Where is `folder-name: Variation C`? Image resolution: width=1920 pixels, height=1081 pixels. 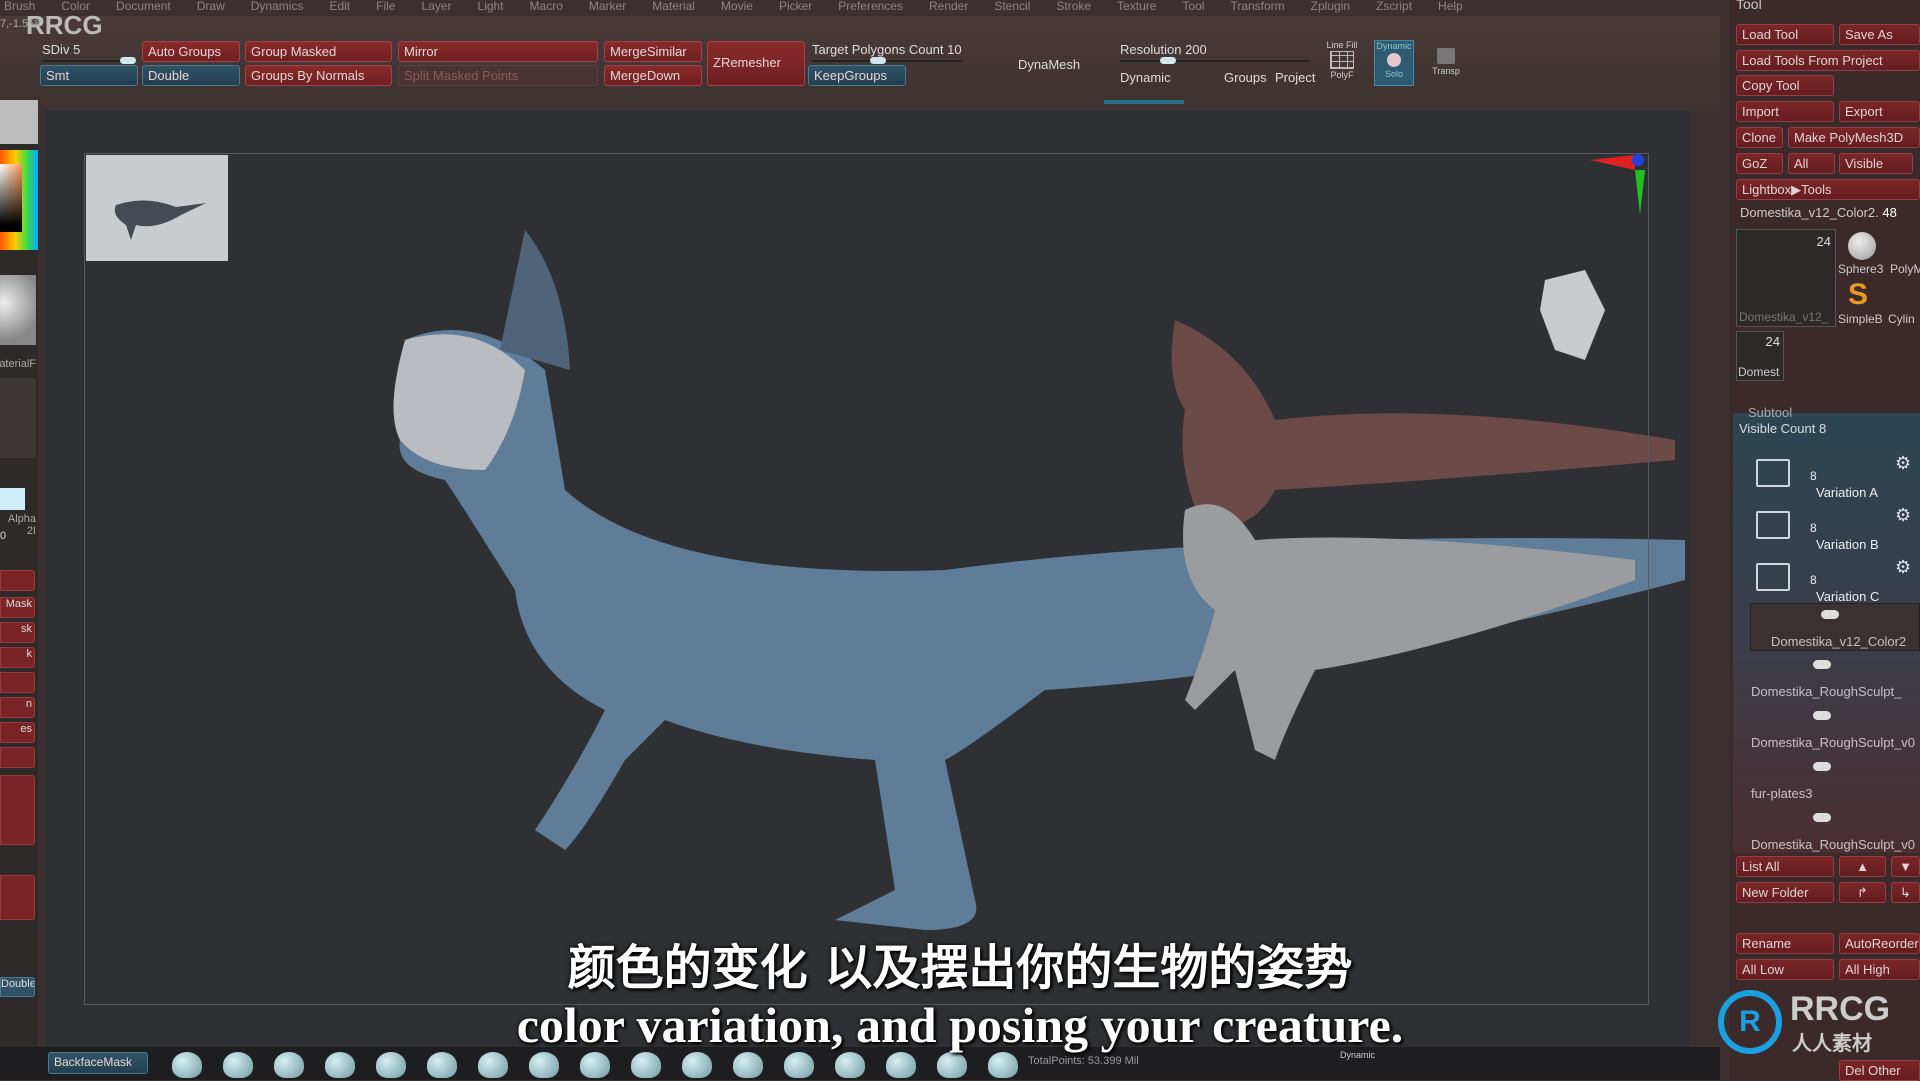 folder-name: Variation C is located at coordinates (1847, 596).